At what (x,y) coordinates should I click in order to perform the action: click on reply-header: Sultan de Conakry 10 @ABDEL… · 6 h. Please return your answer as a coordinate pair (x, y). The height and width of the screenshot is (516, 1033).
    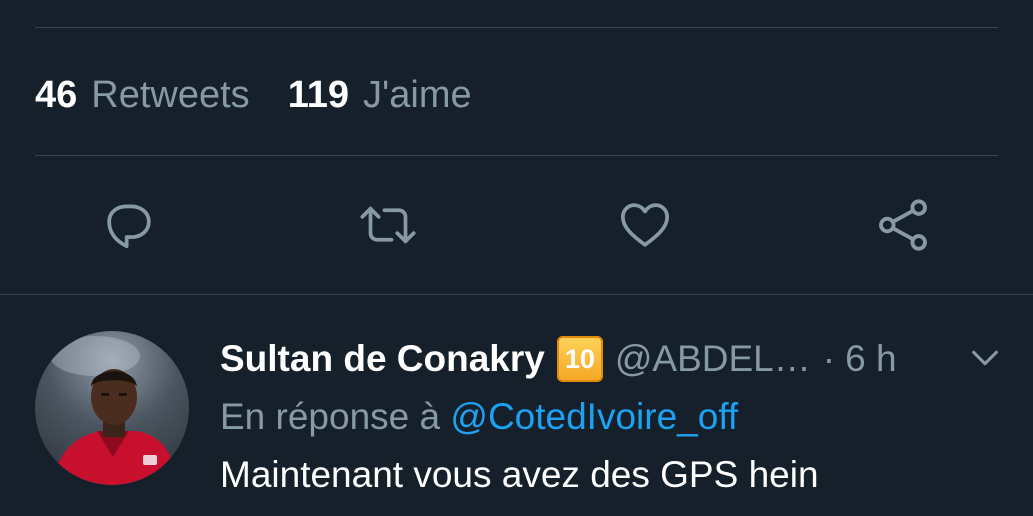
    Looking at the image, I should click on (558, 359).